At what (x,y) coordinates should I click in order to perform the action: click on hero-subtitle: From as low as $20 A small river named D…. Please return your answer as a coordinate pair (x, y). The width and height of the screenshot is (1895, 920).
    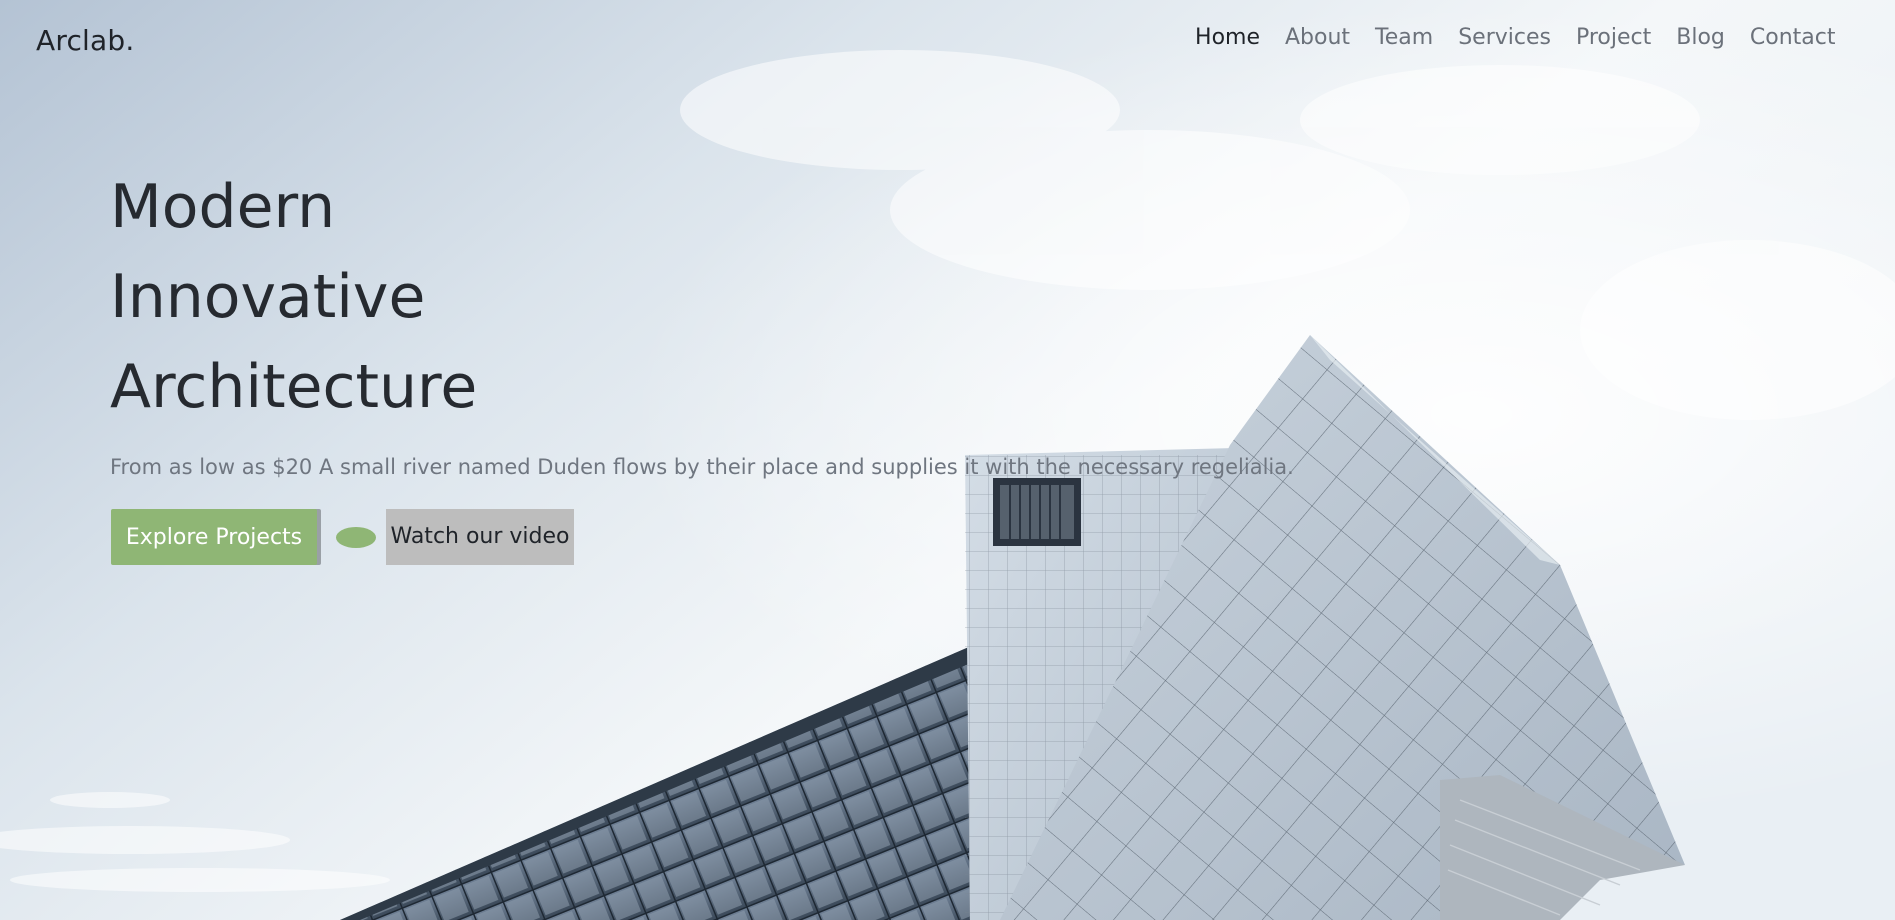
    Looking at the image, I should click on (702, 467).